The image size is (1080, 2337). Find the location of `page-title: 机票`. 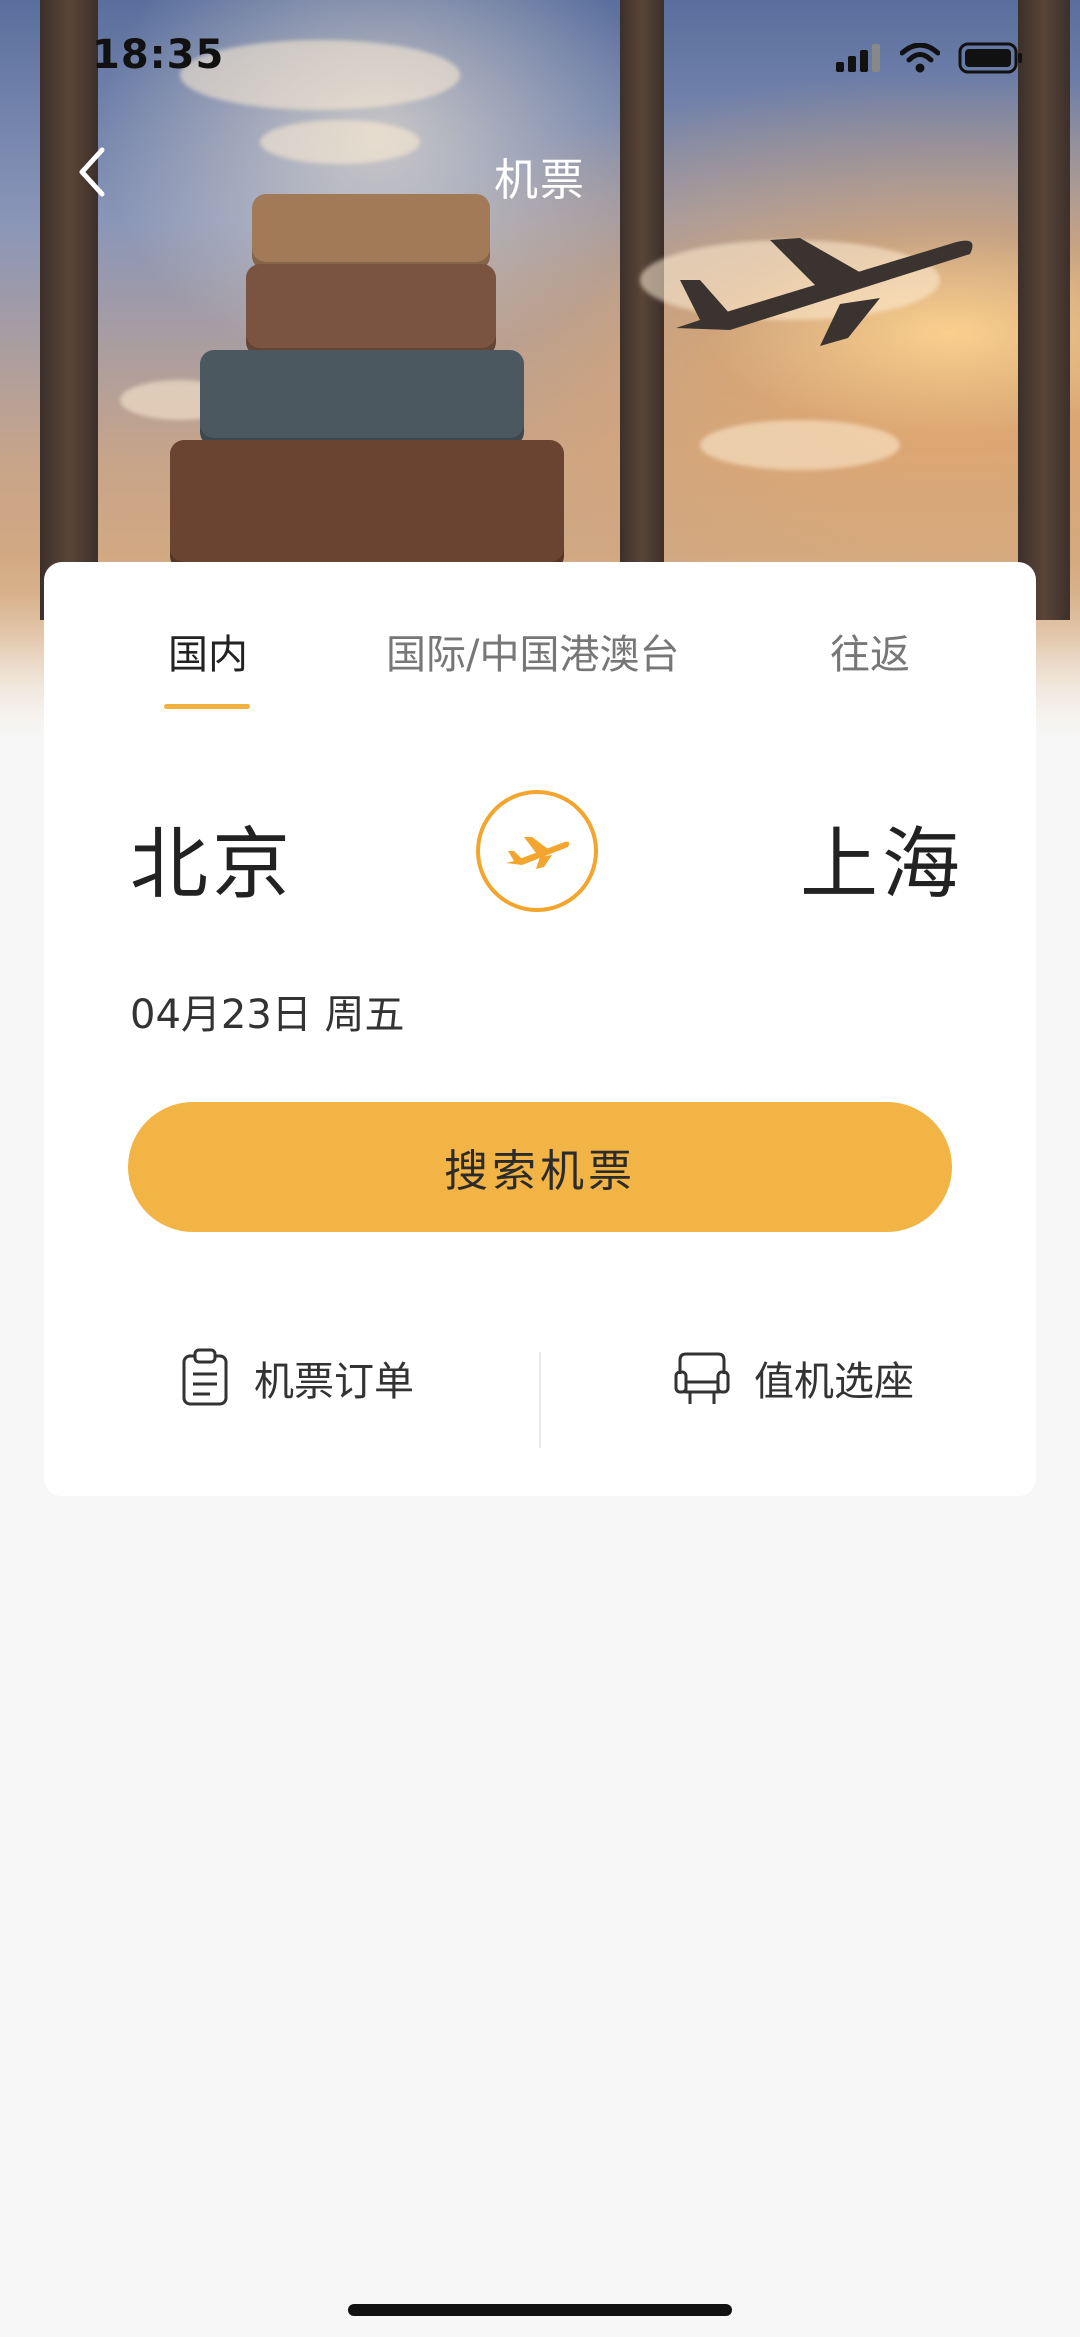

page-title: 机票 is located at coordinates (540, 180).